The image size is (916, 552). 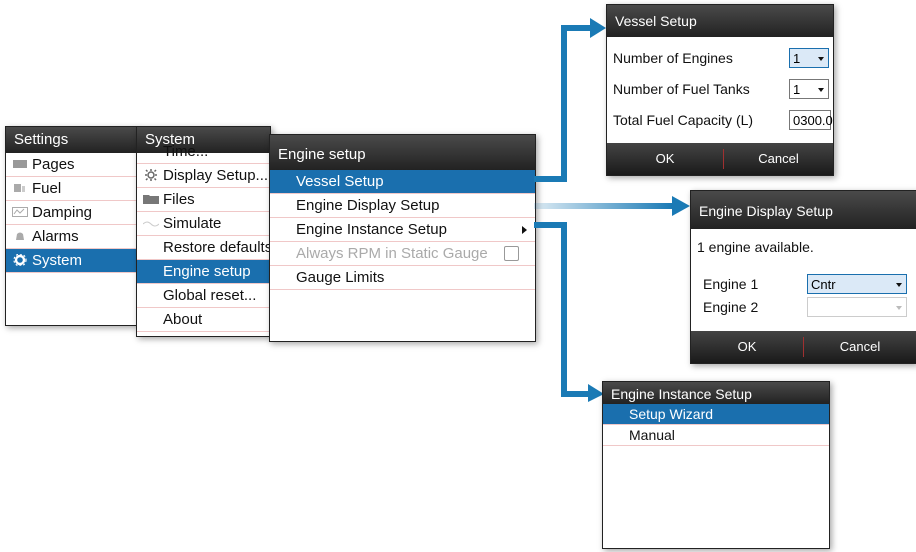 What do you see at coordinates (53, 164) in the screenshot?
I see `settings-item-label: Pages` at bounding box center [53, 164].